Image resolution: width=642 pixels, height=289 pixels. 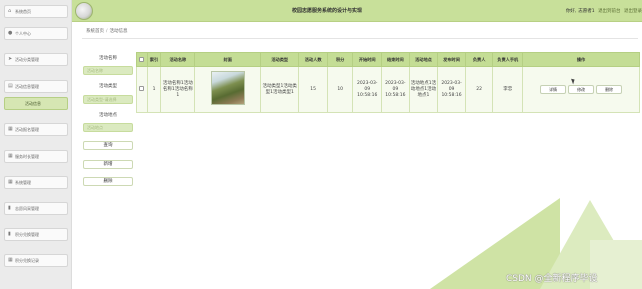 I want to click on column-header: 开始时间, so click(x=367, y=59).